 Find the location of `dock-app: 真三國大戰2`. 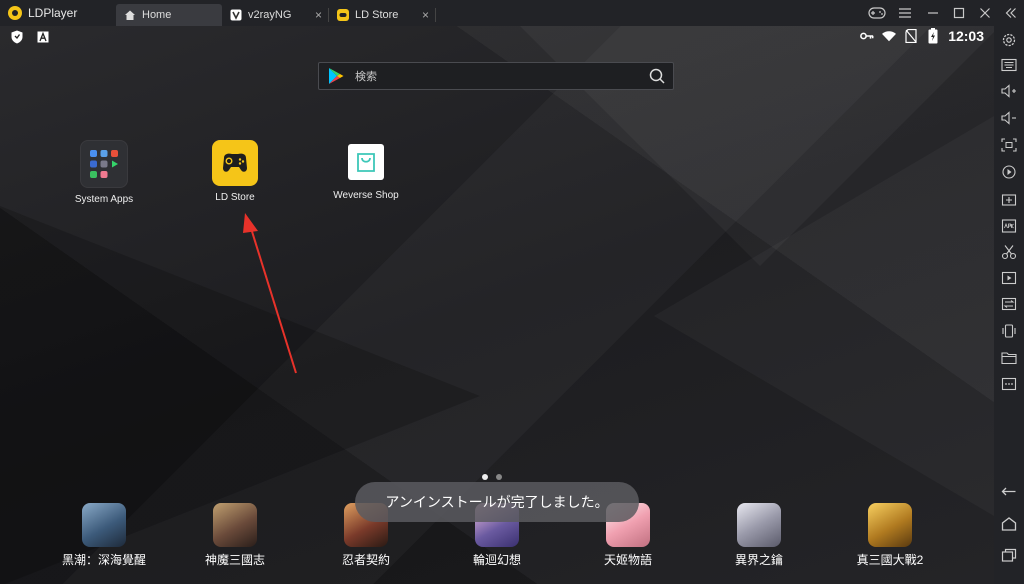

dock-app: 真三國大戰2 is located at coordinates (890, 535).